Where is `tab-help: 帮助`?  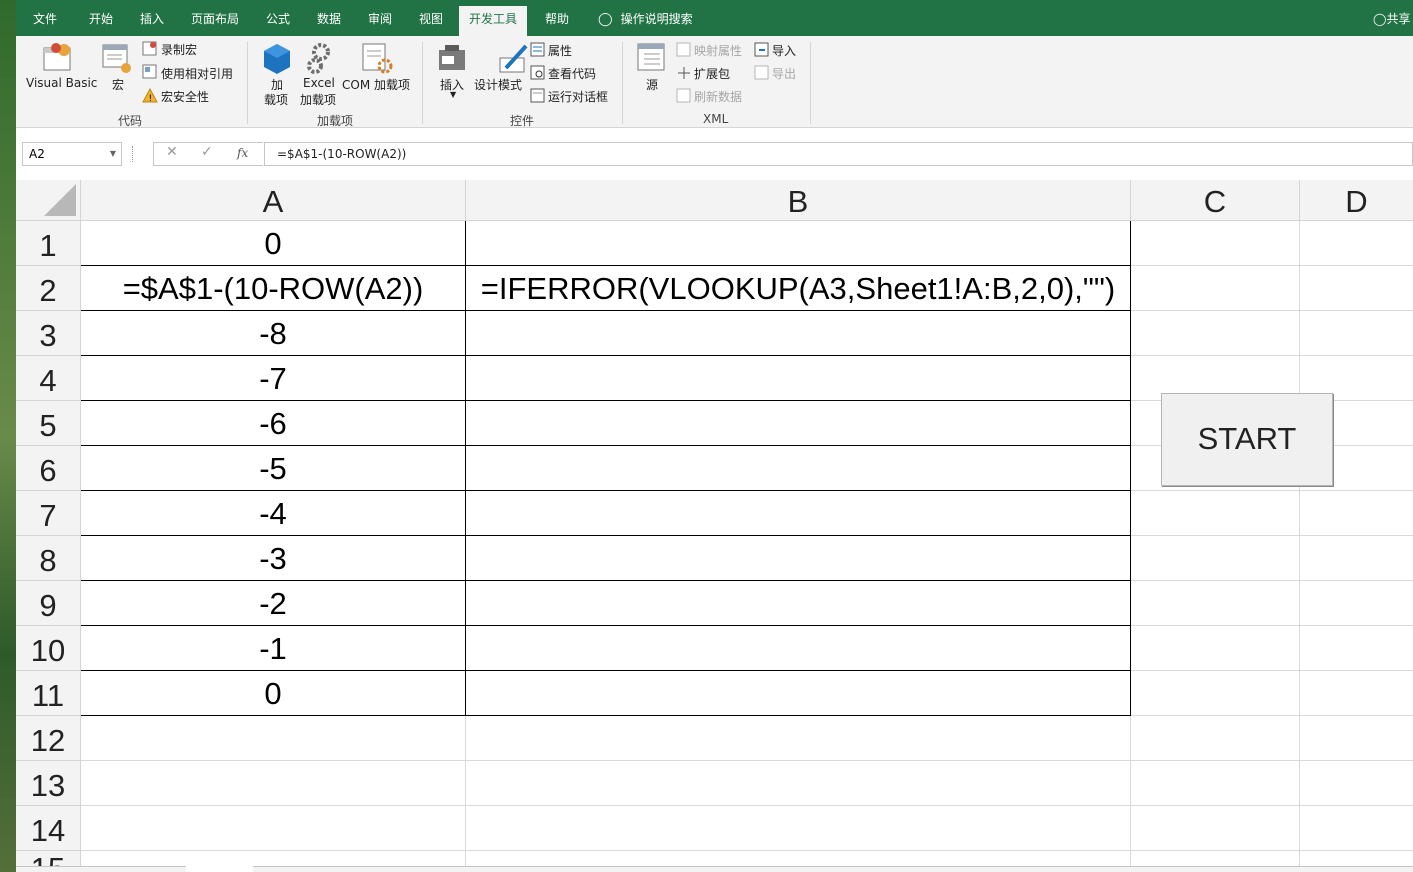
tab-help: 帮助 is located at coordinates (557, 18).